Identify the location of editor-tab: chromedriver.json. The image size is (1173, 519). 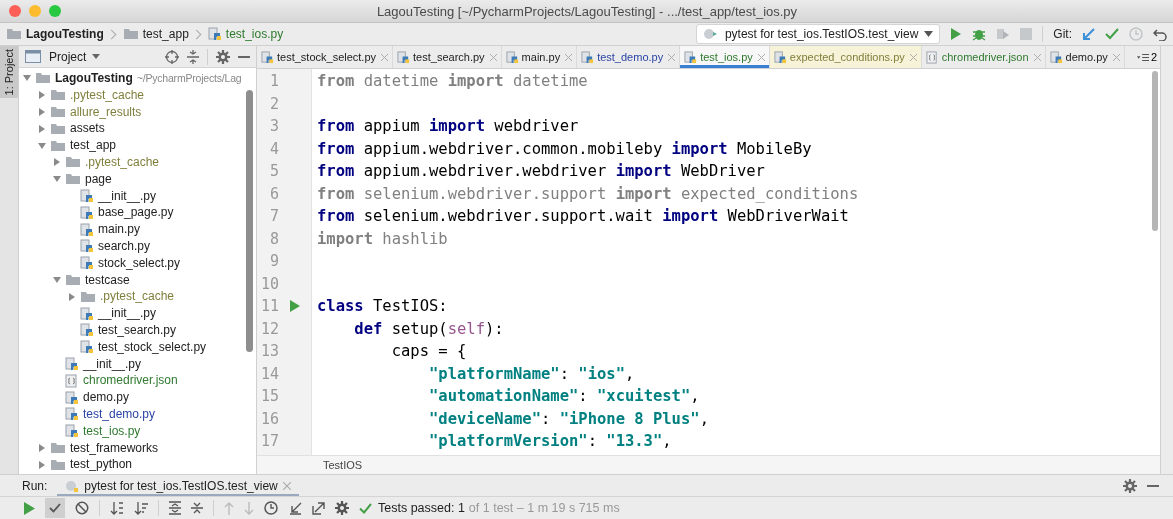
(983, 57).